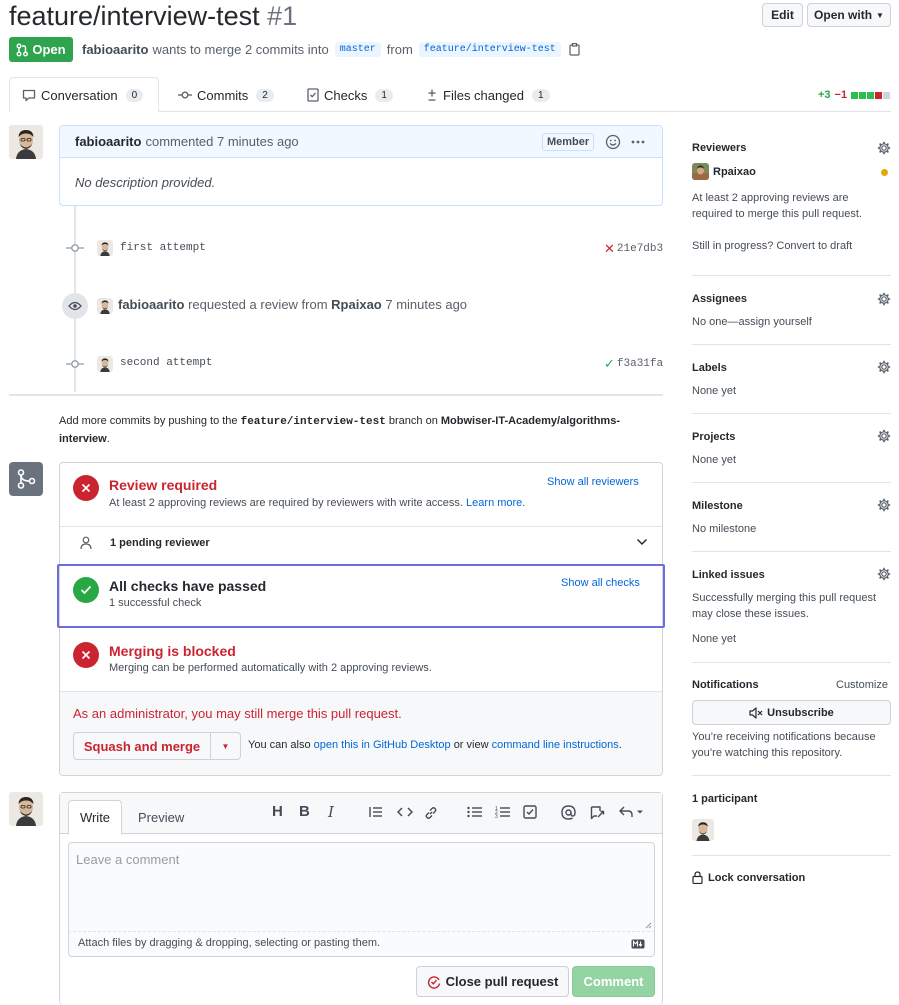  I want to click on task-list-icon, so click(530, 812).